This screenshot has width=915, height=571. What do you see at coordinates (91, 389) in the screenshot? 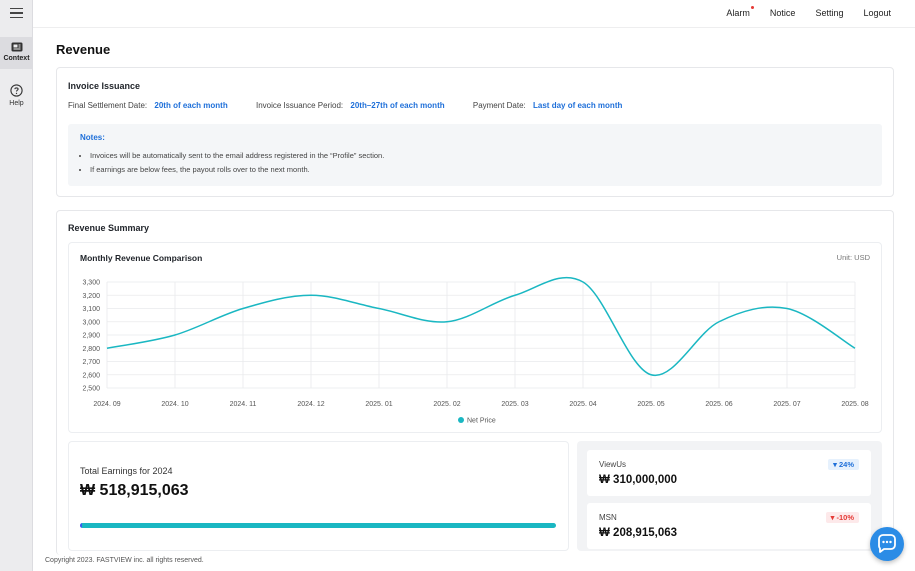
I see `y-tick-label: 2,500` at bounding box center [91, 389].